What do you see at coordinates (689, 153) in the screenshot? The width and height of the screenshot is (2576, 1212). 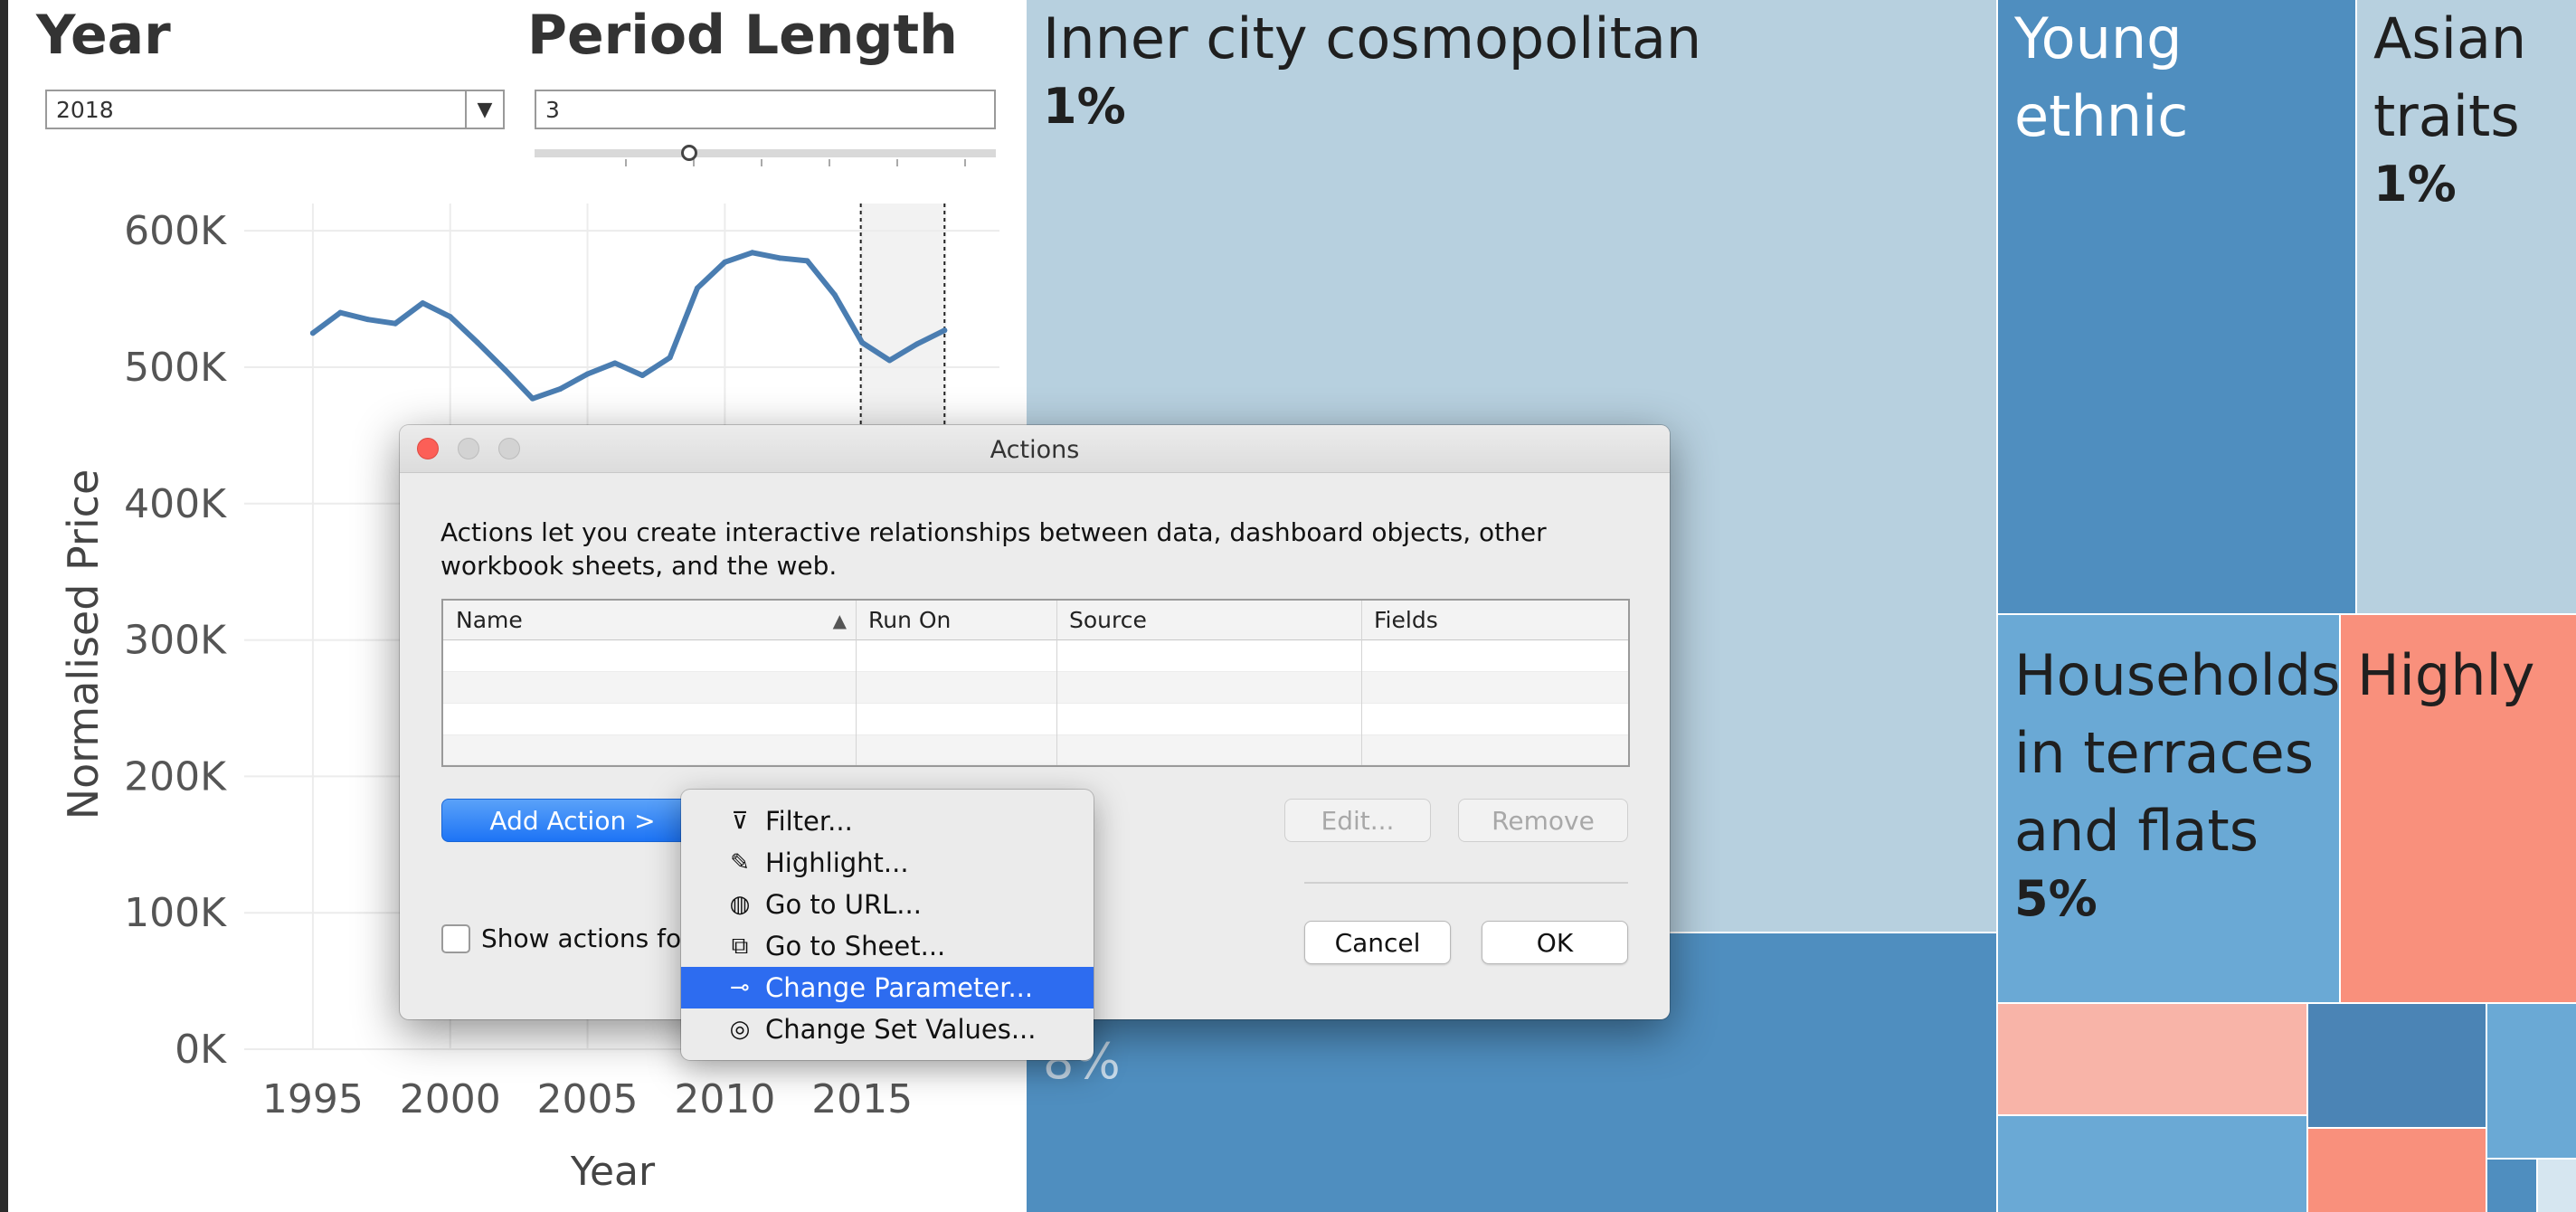 I see `slider-thumb` at bounding box center [689, 153].